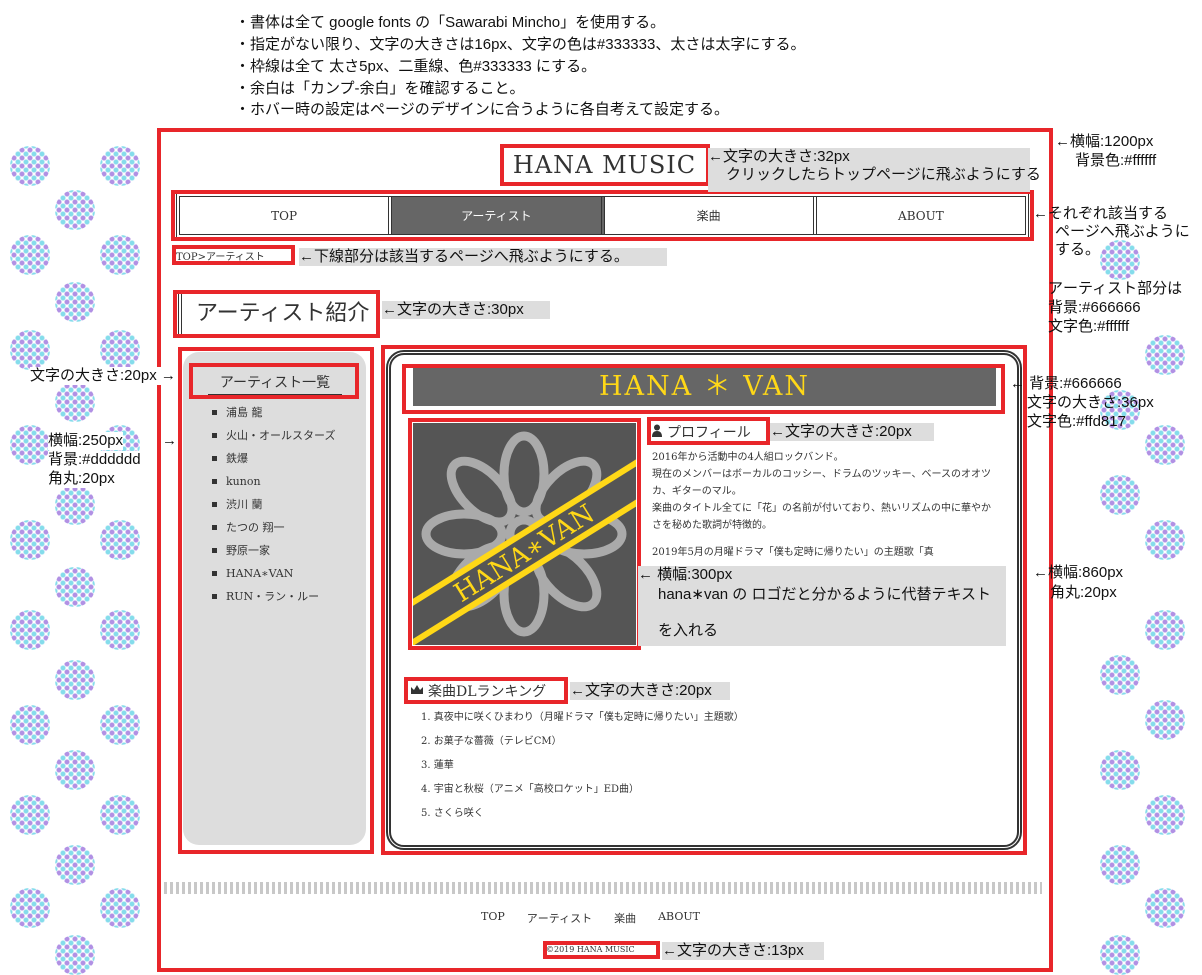 This screenshot has width=1202, height=975. I want to click on ranking-item: 5. さくら咲く, so click(452, 813).